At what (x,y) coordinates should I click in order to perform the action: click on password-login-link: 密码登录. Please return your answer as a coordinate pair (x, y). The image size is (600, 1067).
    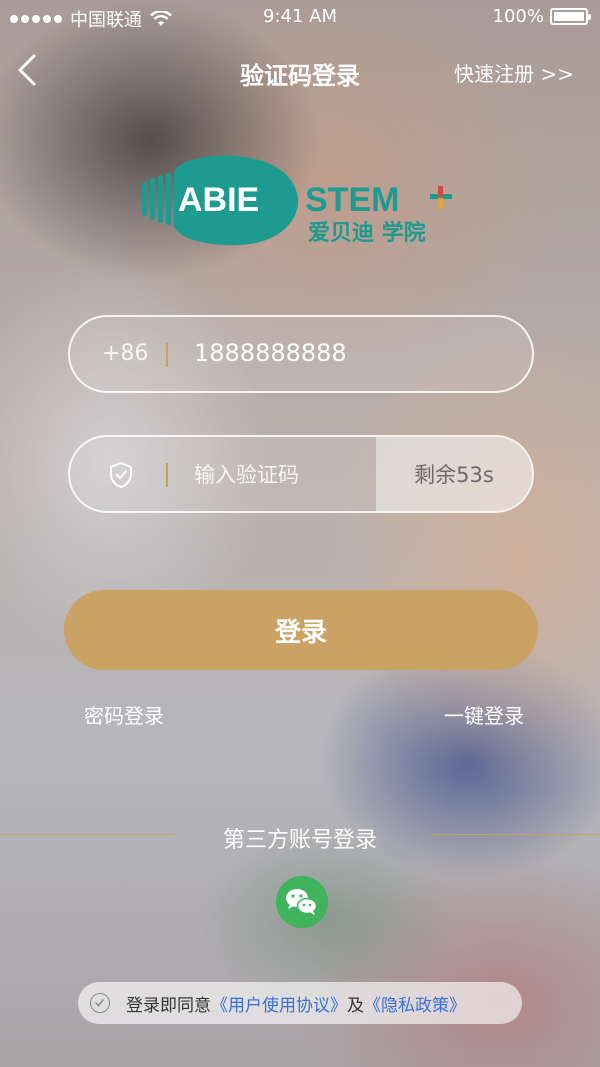
    Looking at the image, I should click on (124, 714).